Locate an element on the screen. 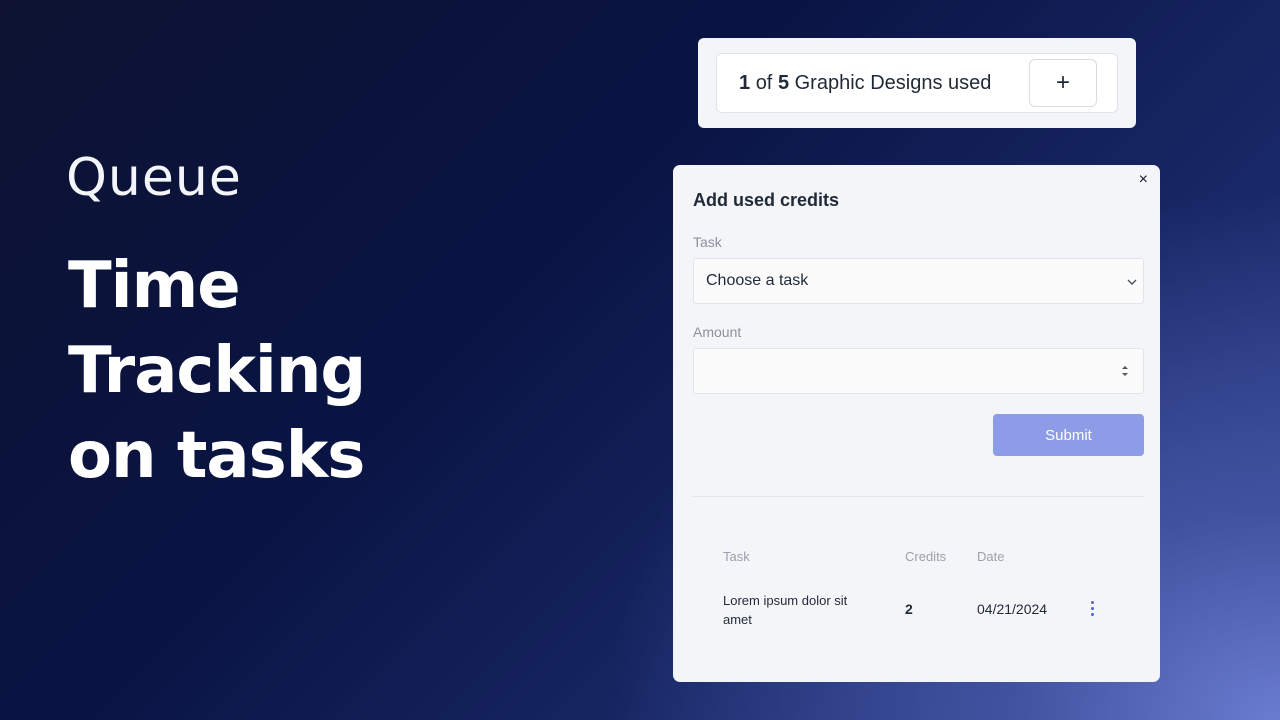 This screenshot has width=1280, height=720. row-credits: 2 is located at coordinates (909, 609).